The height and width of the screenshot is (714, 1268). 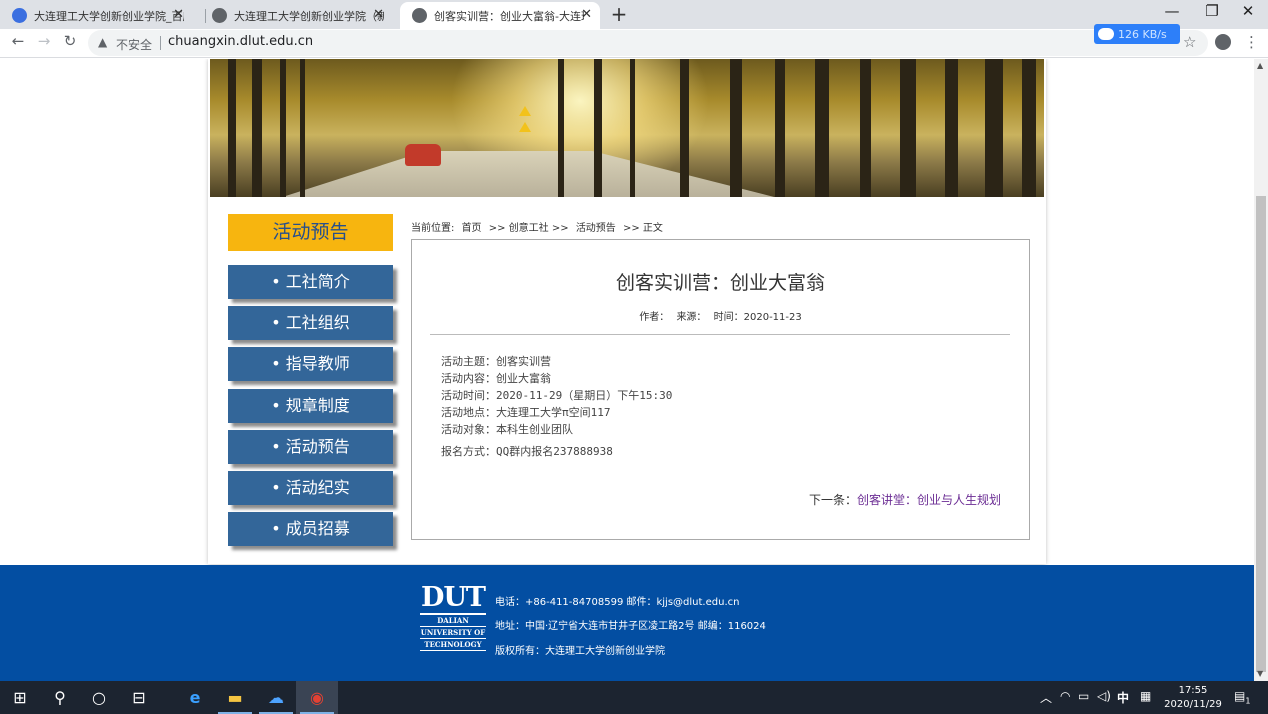 What do you see at coordinates (102, 42) in the screenshot?
I see `warning-triangle-icon: ▲` at bounding box center [102, 42].